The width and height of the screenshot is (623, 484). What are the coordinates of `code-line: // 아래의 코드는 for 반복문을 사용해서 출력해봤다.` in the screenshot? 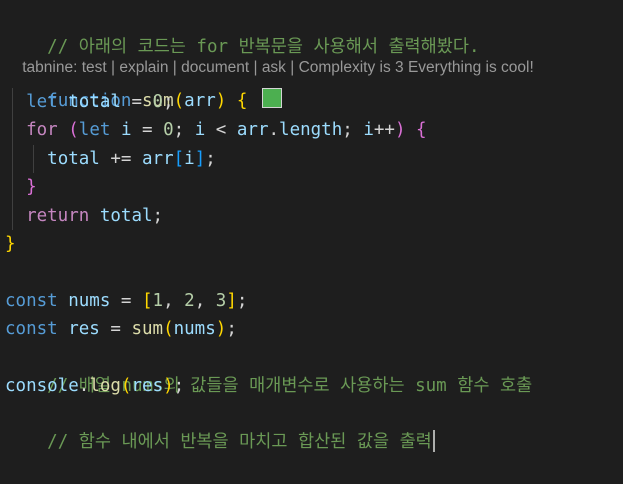 It's located at (242, 31).